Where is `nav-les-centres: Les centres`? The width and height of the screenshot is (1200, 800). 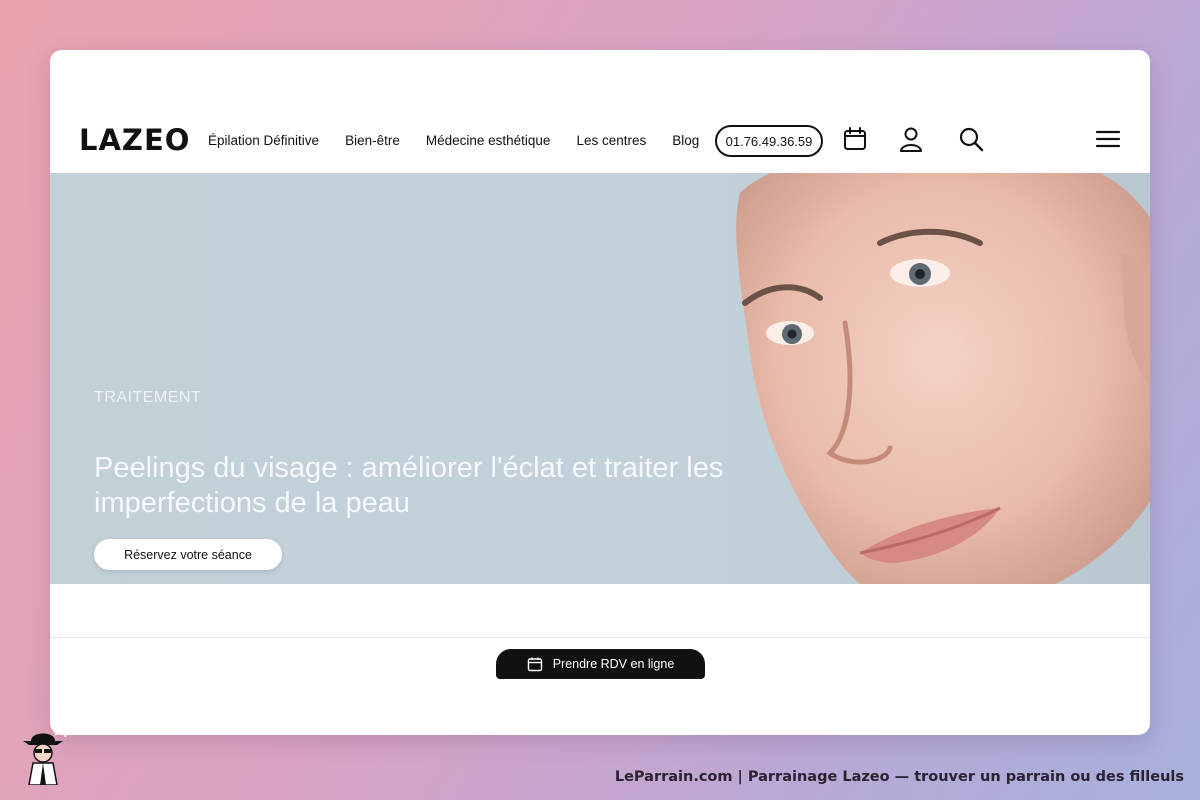 nav-les-centres: Les centres is located at coordinates (611, 140).